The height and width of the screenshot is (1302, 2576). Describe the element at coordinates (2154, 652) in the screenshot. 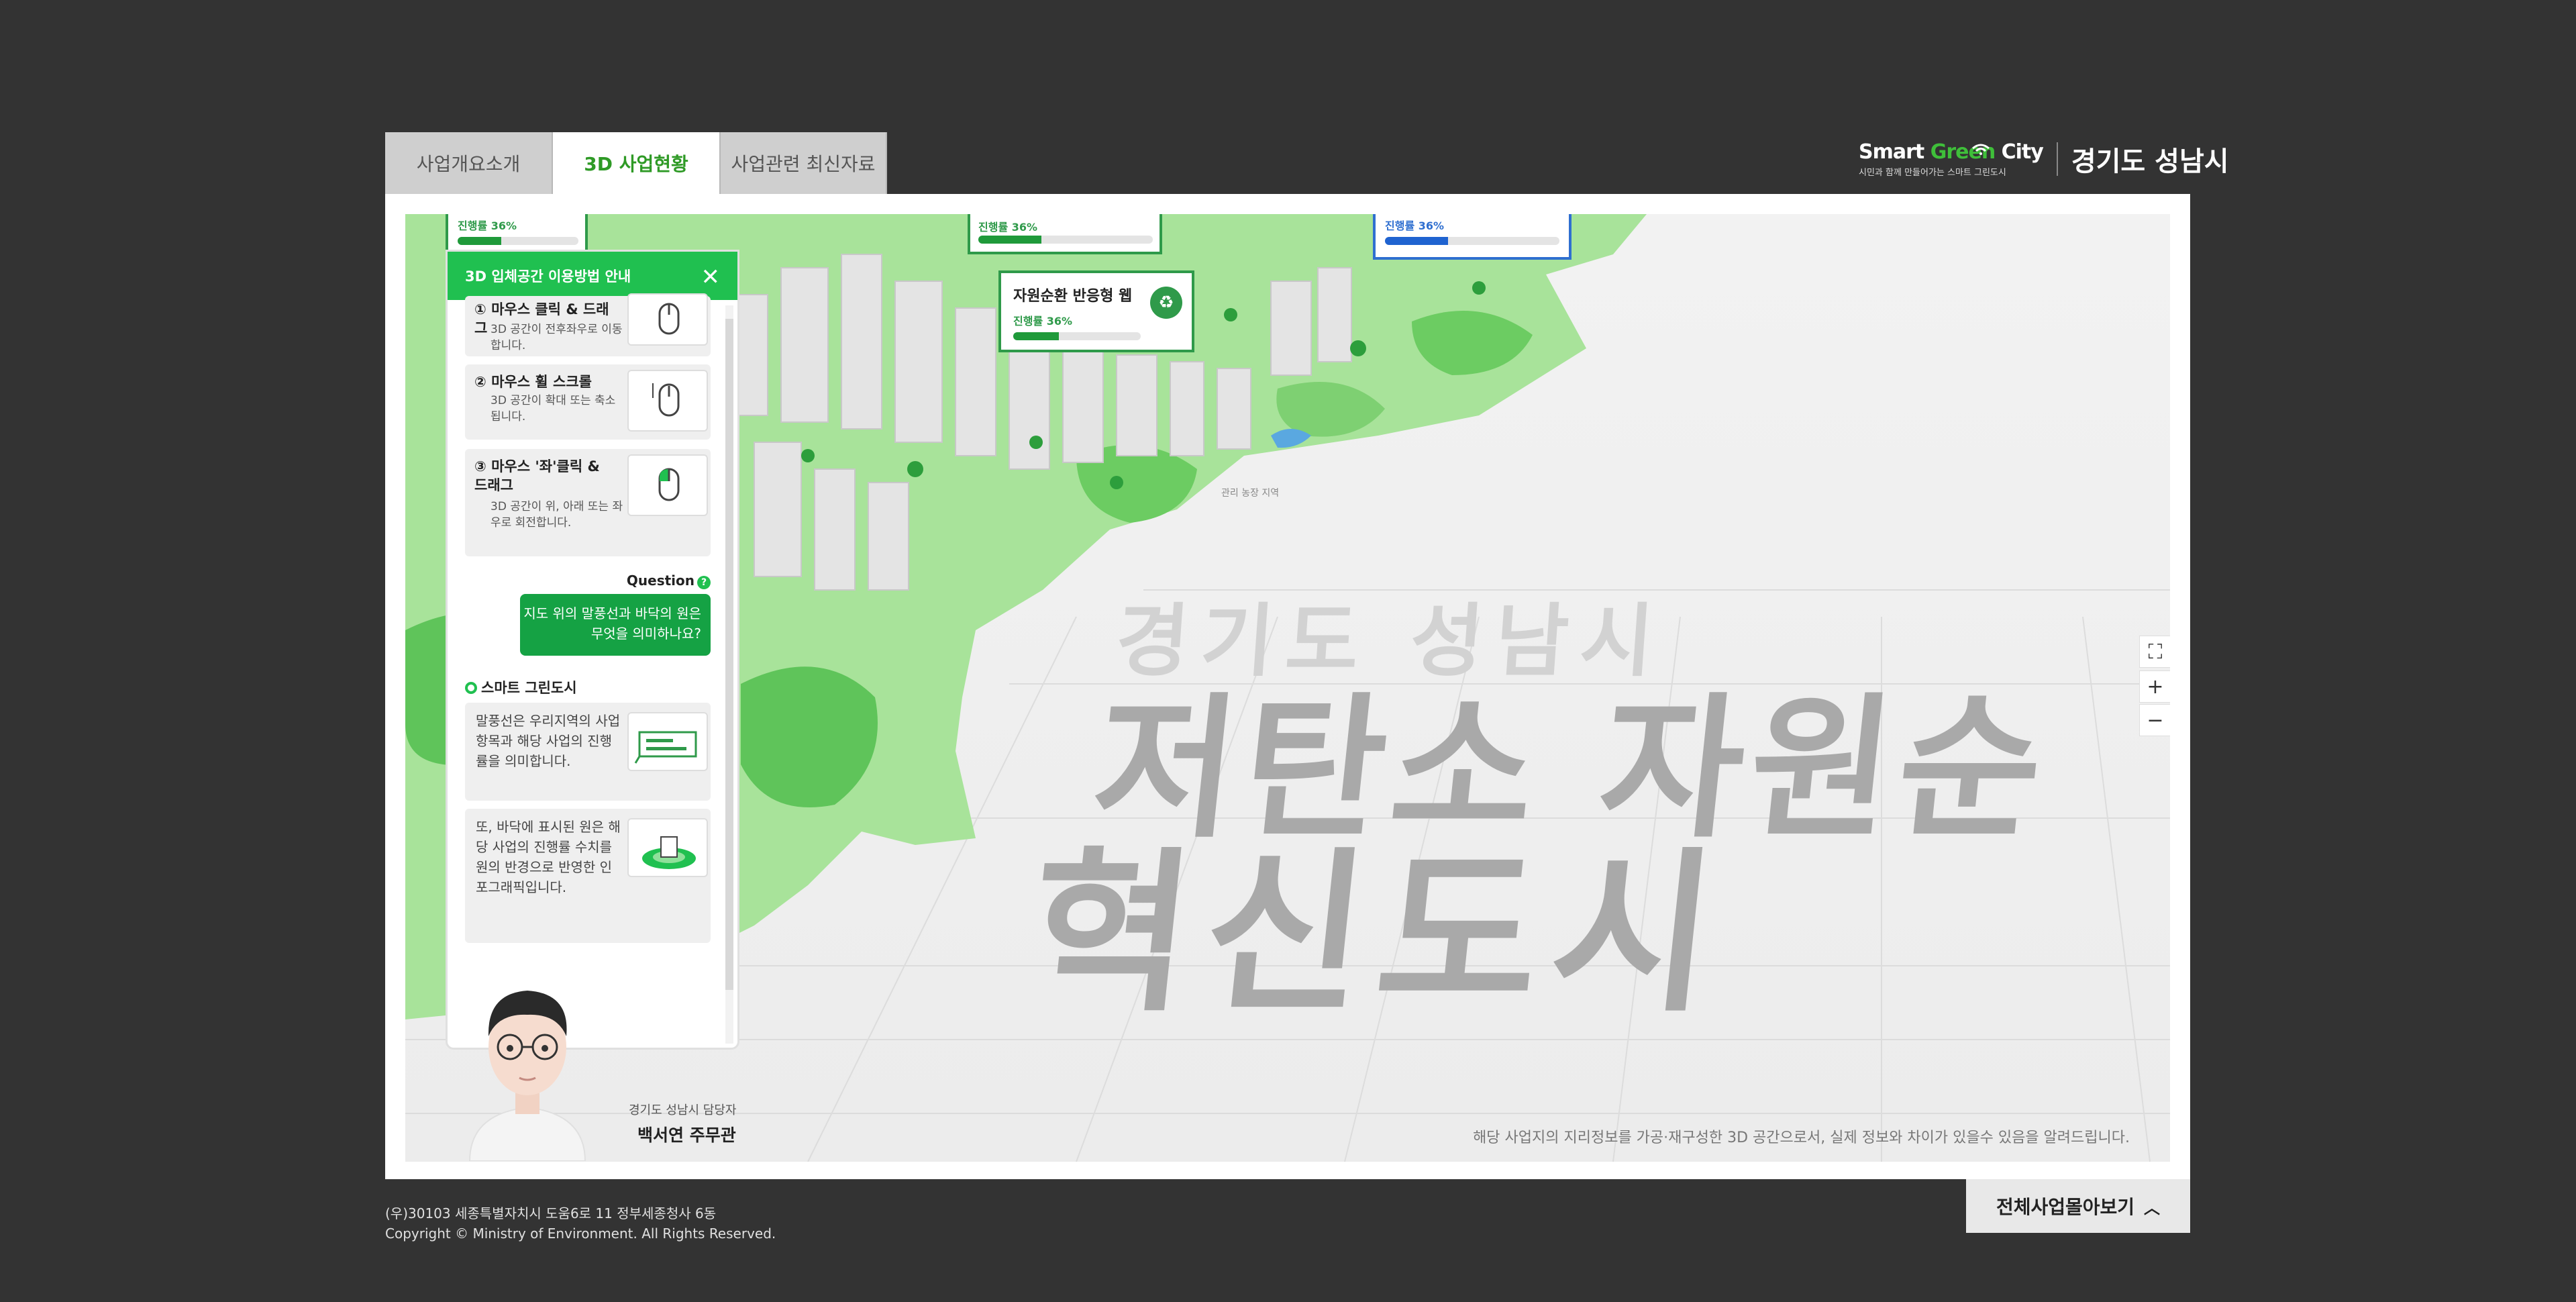

I see `fullscreen-button: ⛶` at that location.